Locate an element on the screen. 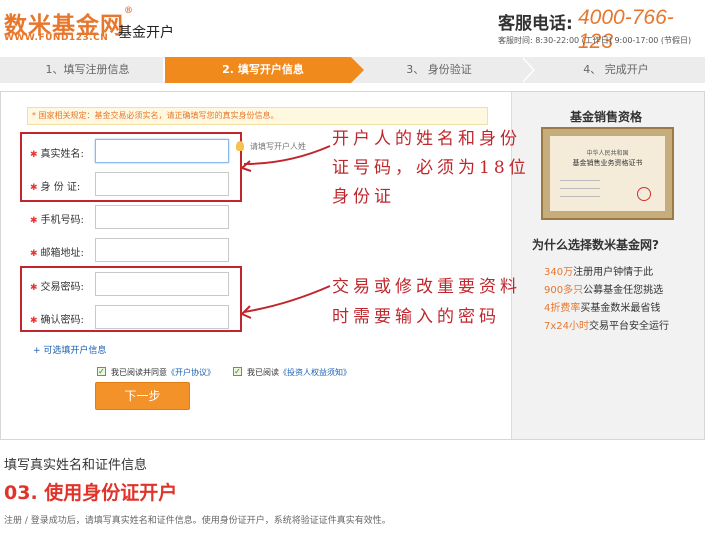  progress-steps: 1、填写注册信息 2. 填写开户信息 3、 身份验证 4、 完成开户 is located at coordinates (352, 70).